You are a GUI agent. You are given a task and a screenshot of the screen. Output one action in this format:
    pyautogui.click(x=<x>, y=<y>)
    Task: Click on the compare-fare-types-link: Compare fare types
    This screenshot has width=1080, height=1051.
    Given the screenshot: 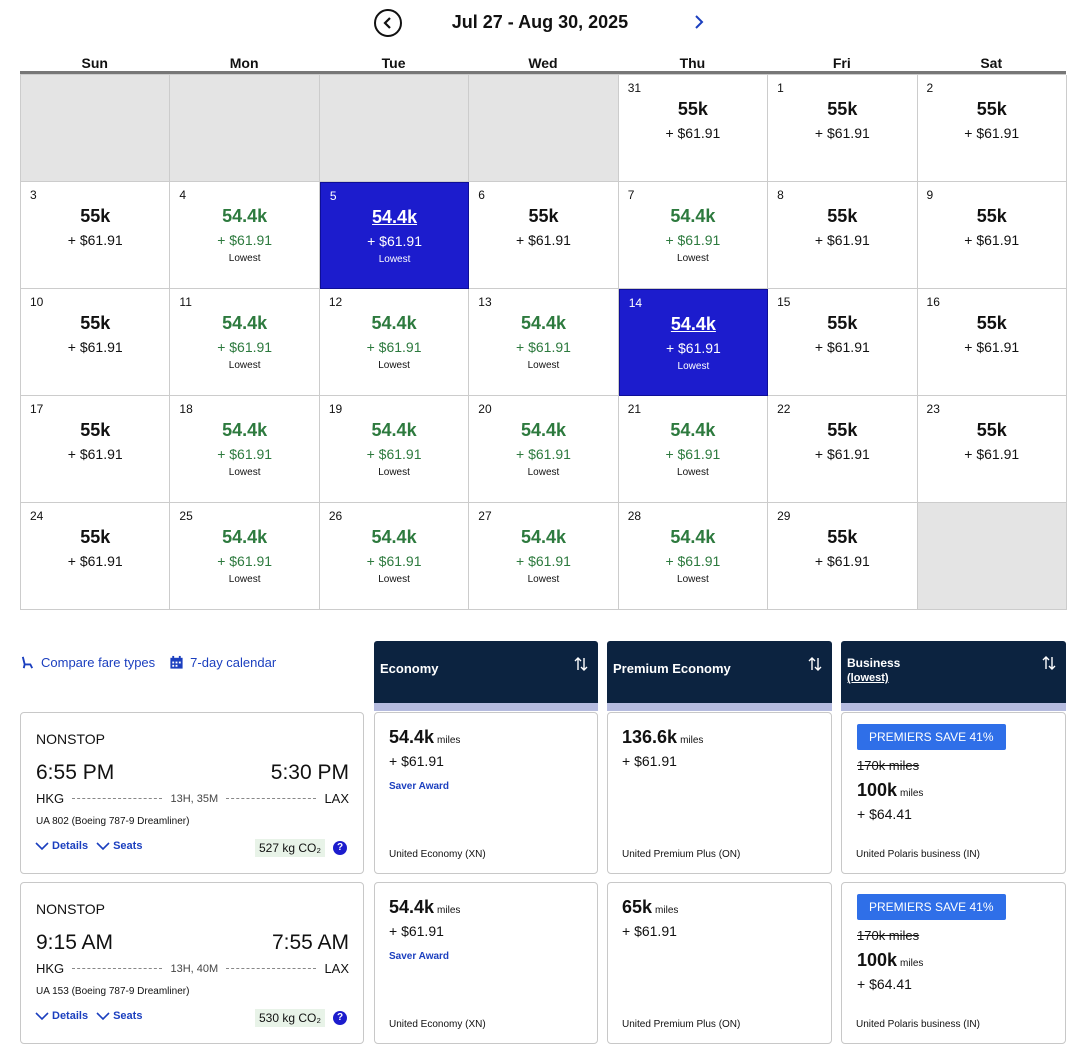 What is the action you would take?
    pyautogui.click(x=87, y=662)
    